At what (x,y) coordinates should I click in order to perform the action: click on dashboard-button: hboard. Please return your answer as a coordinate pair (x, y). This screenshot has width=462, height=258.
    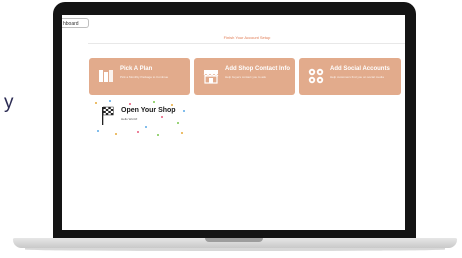
    Looking at the image, I should click on (75, 23).